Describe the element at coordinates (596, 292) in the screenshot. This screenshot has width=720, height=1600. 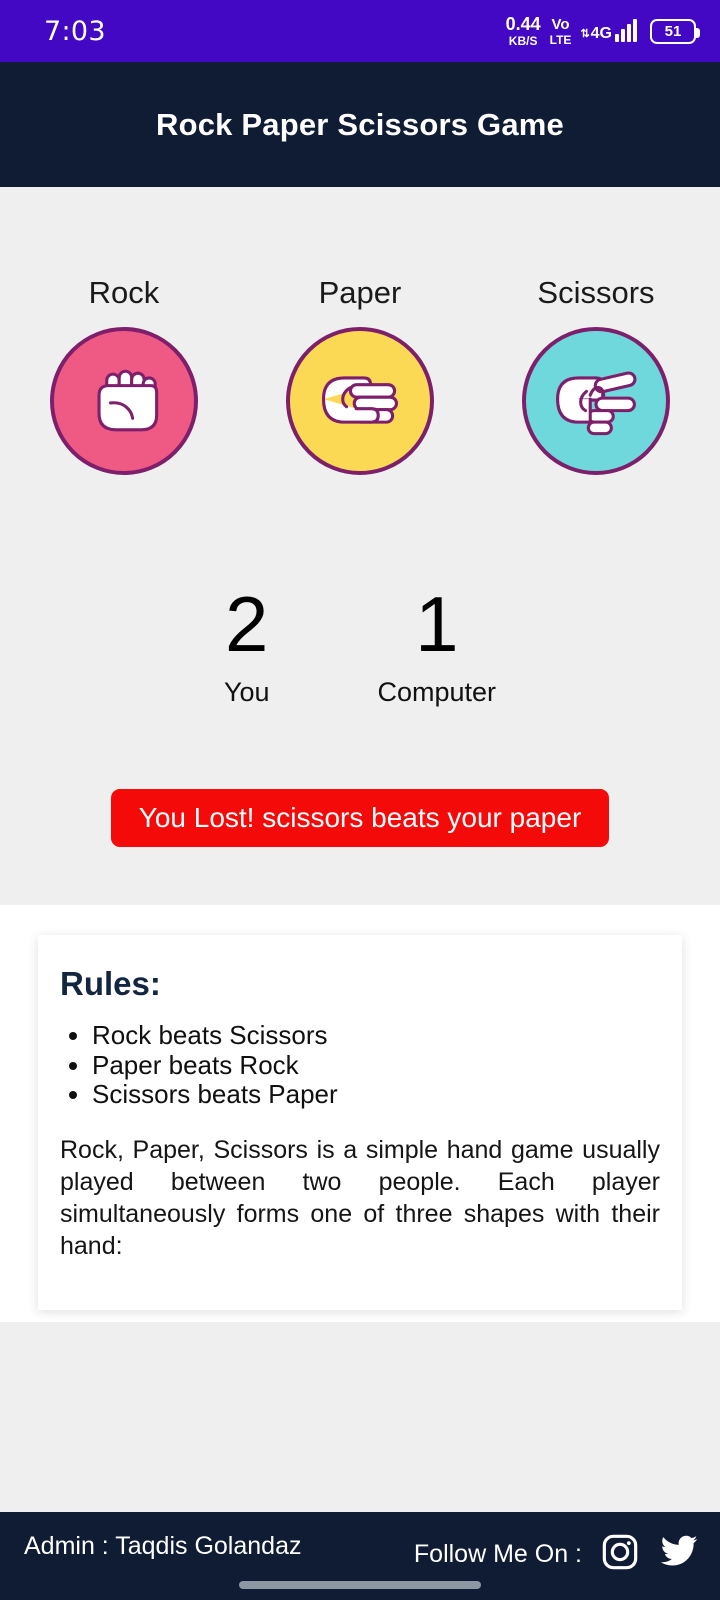
I see `choice-scissors-label: Scissors` at that location.